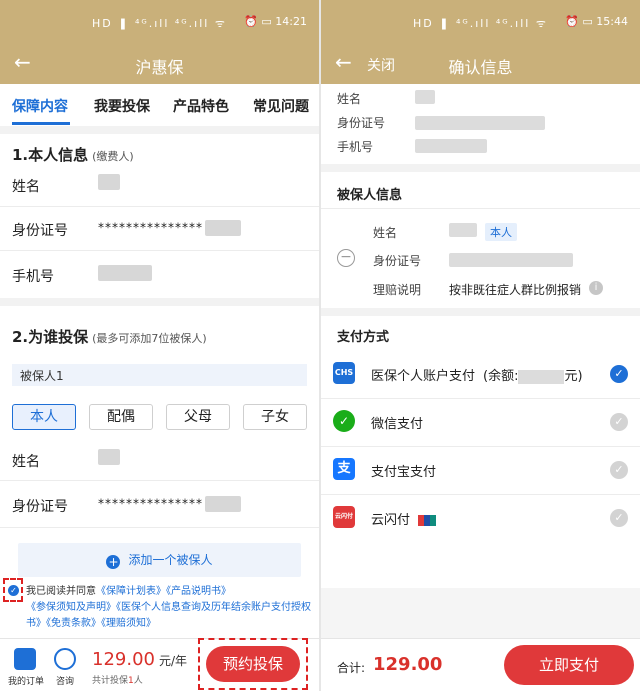  Describe the element at coordinates (113, 156) in the screenshot. I see `section-subtitle: (缴费人)` at that location.